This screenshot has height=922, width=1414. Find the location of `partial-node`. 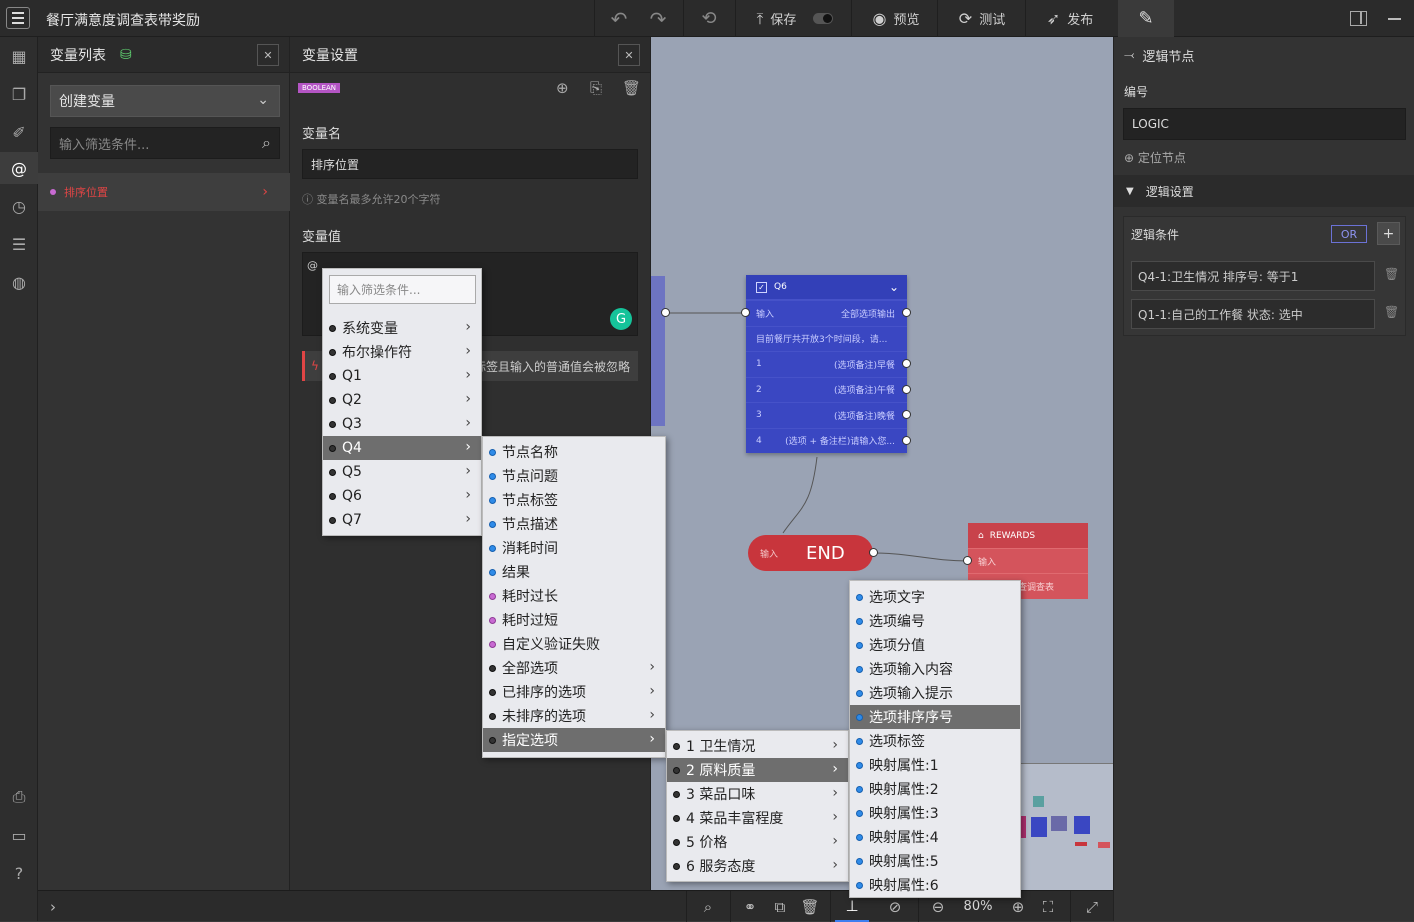

partial-node is located at coordinates (658, 351).